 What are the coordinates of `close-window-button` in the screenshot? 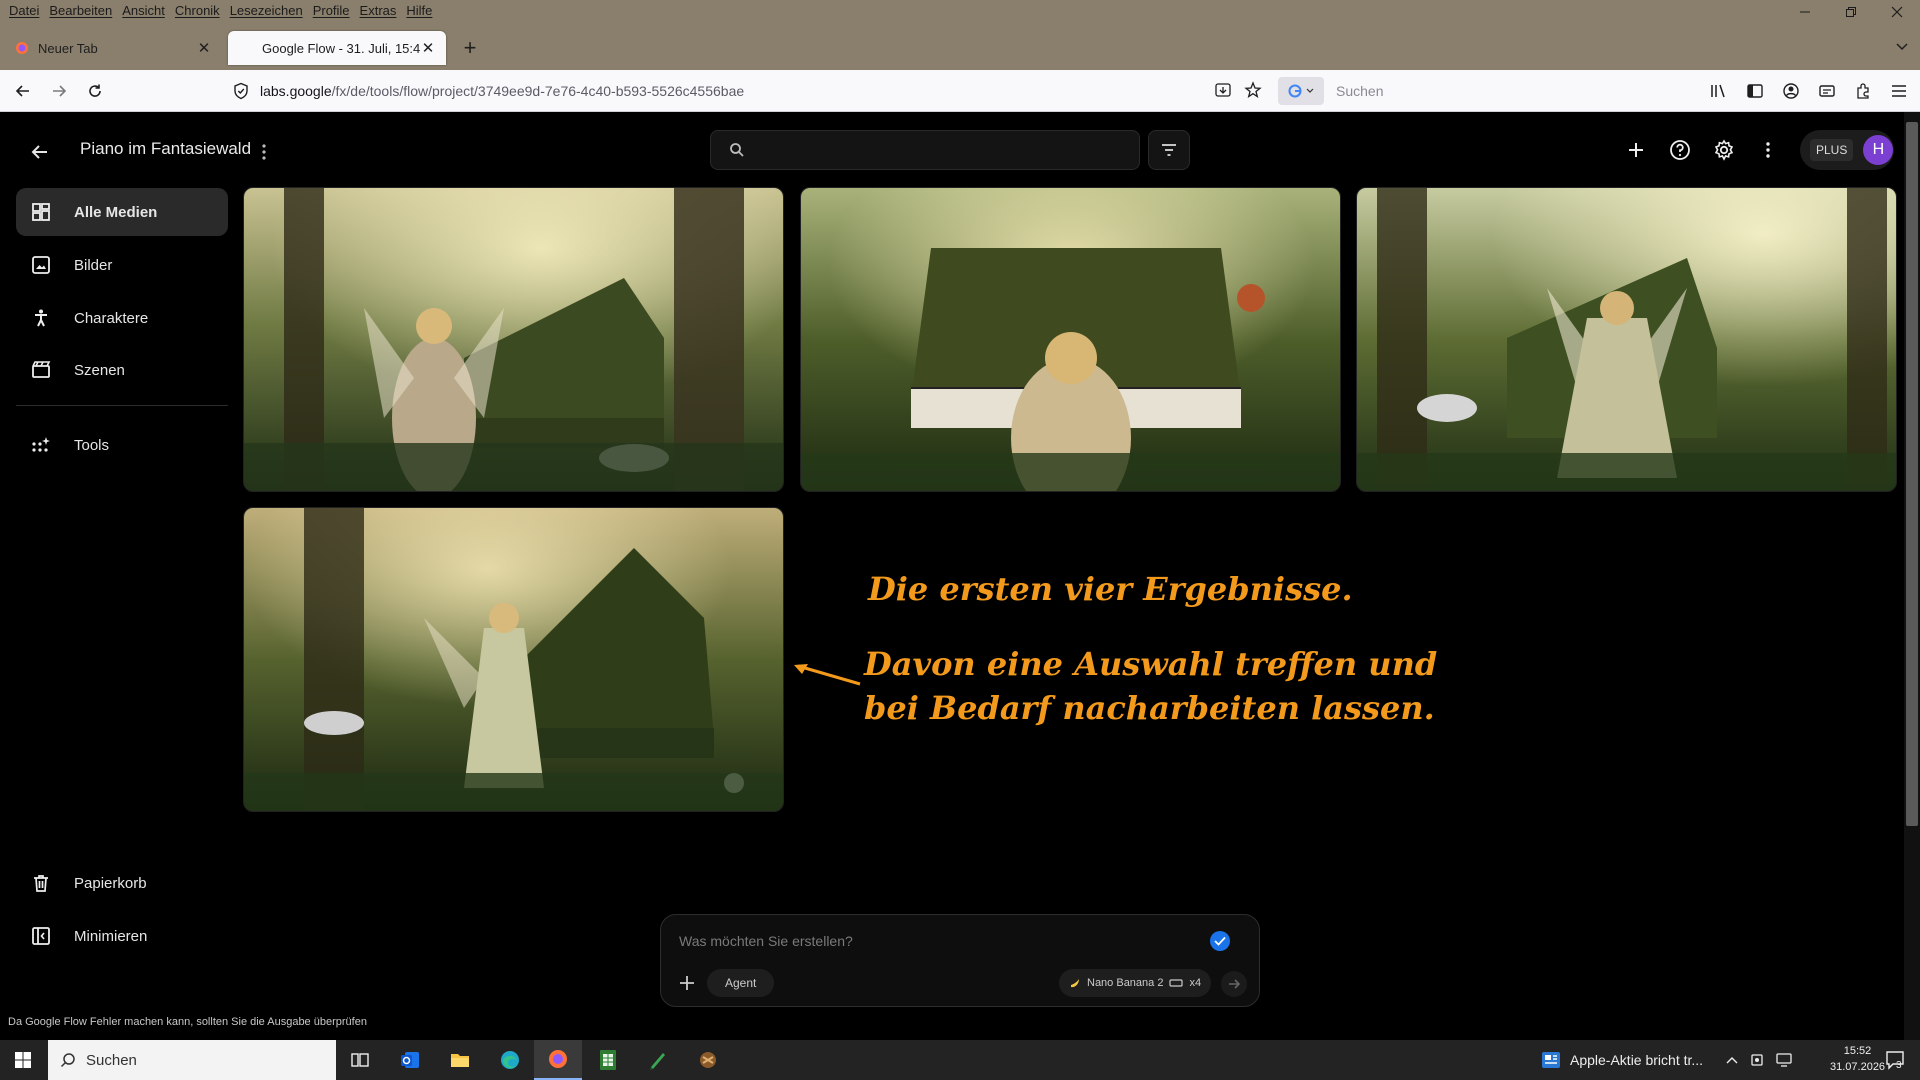 It's located at (1897, 12).